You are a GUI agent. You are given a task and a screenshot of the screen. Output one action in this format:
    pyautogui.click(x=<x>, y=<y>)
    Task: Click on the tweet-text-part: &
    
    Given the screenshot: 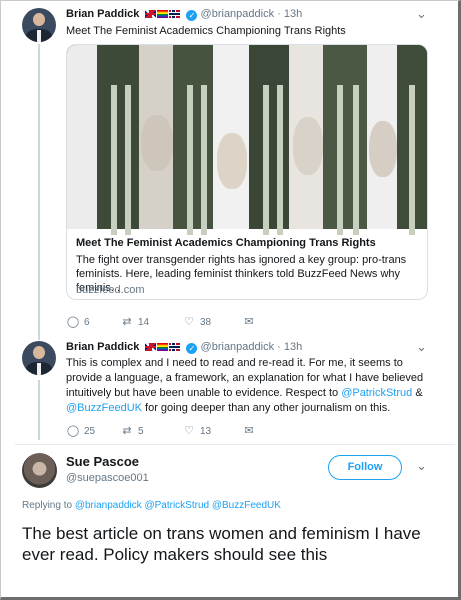 What is the action you would take?
    pyautogui.click(x=417, y=393)
    